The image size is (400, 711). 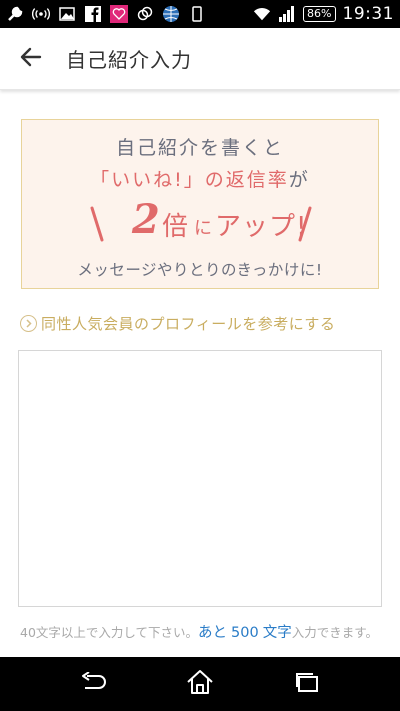 What do you see at coordinates (109, 632) in the screenshot?
I see `hint-prefix: 40文字以上で入力して下さい。` at bounding box center [109, 632].